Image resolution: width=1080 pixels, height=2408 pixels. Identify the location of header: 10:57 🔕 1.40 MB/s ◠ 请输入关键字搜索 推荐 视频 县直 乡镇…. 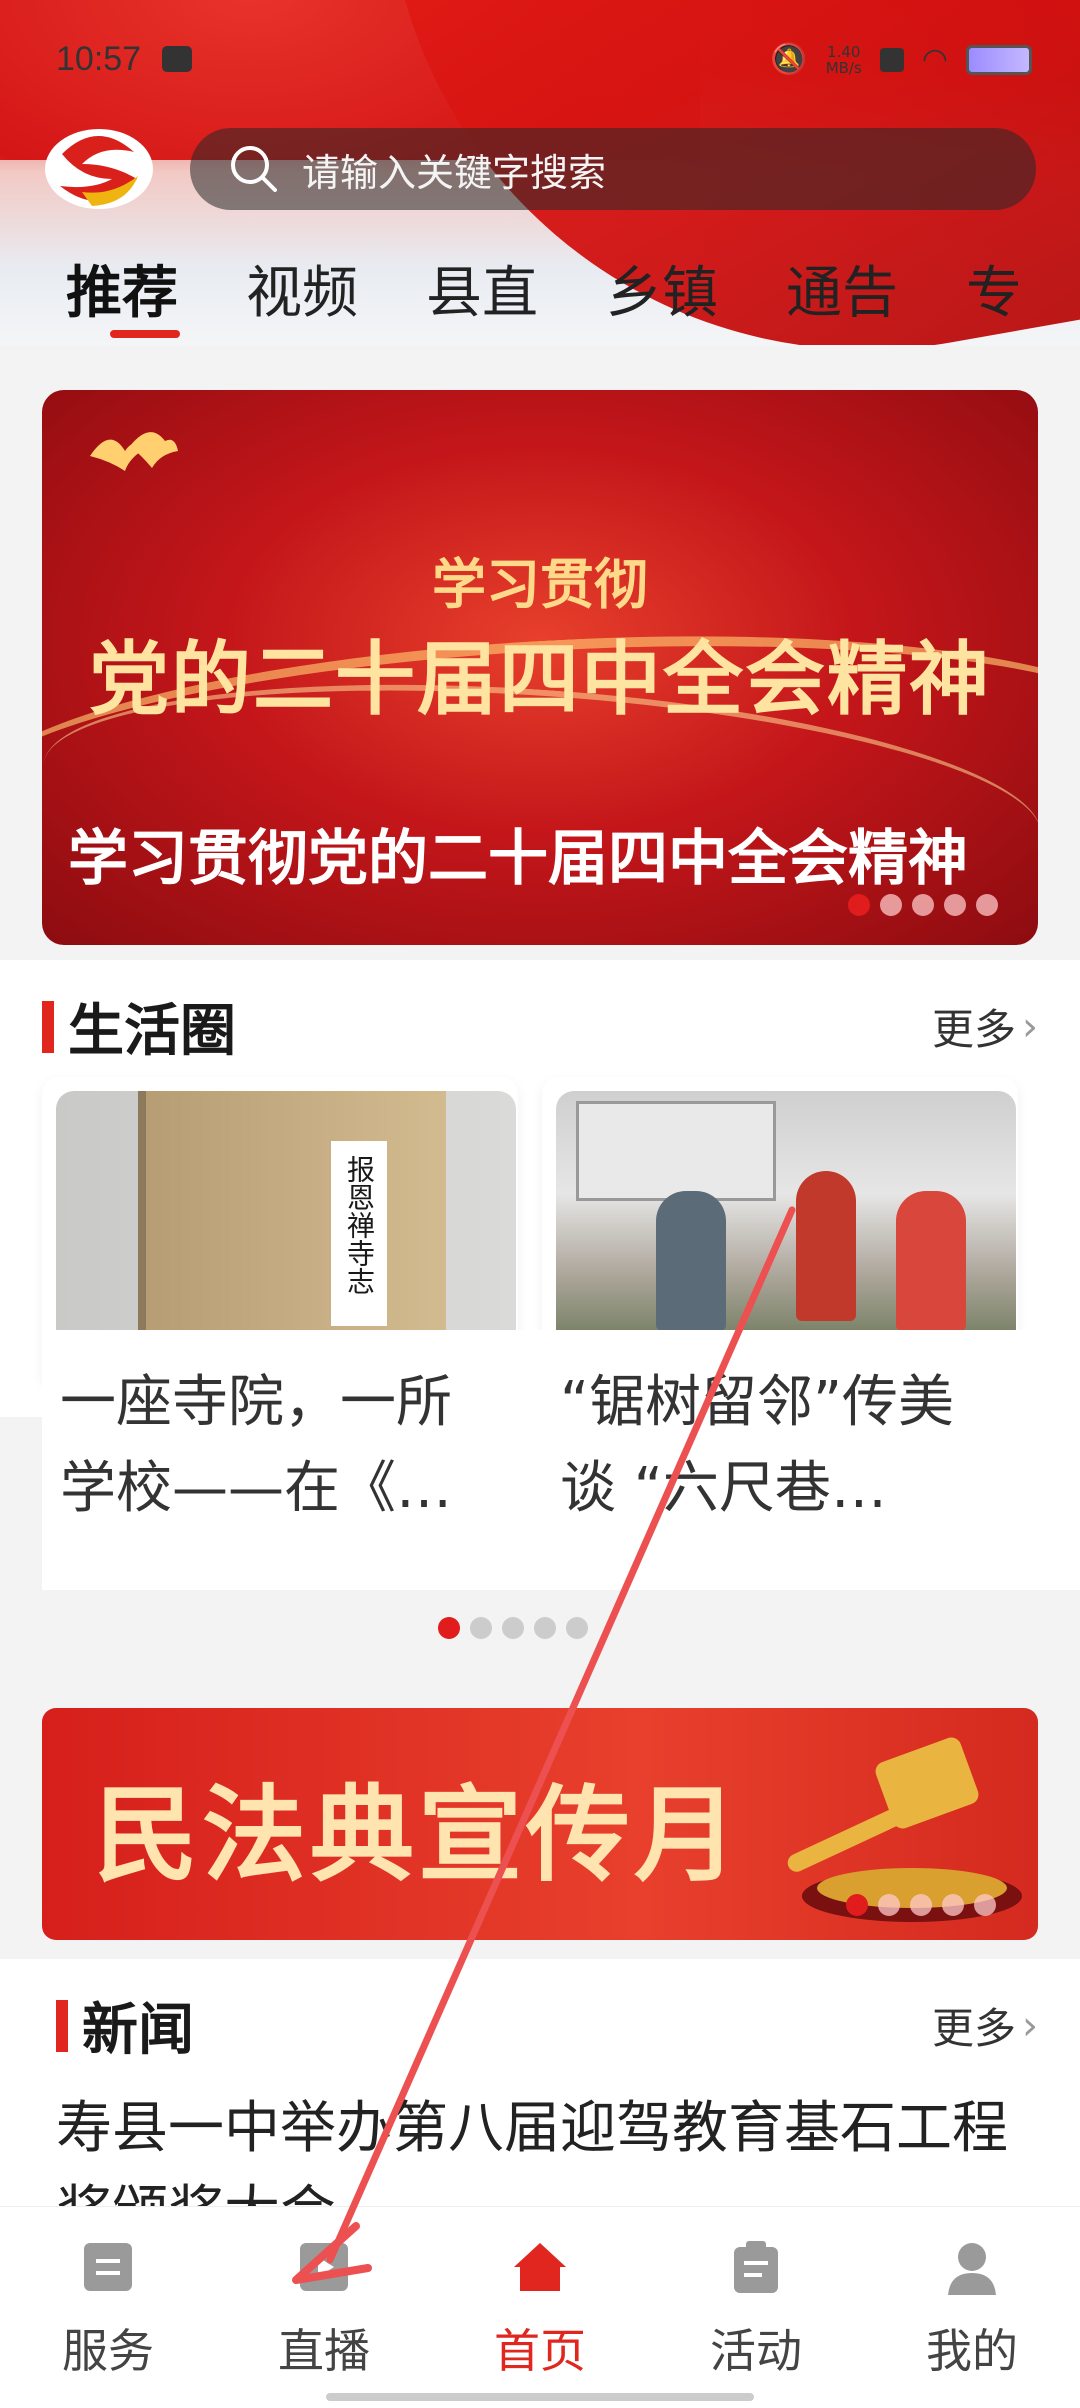
(540, 172).